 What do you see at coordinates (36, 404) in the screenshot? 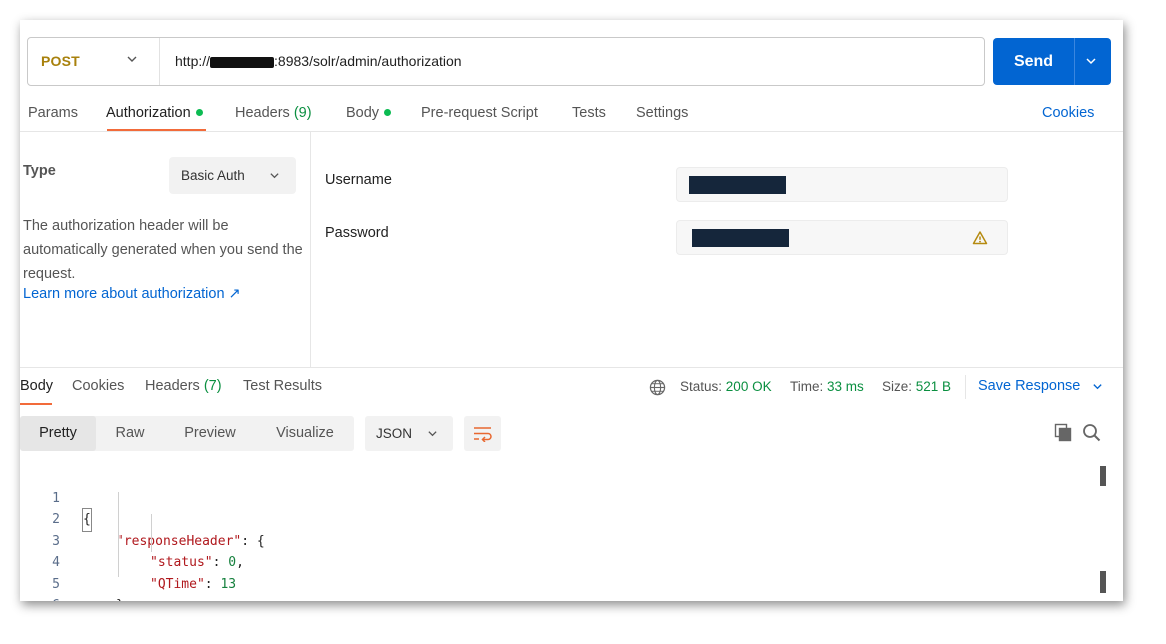
I see `active-tab-underline` at bounding box center [36, 404].